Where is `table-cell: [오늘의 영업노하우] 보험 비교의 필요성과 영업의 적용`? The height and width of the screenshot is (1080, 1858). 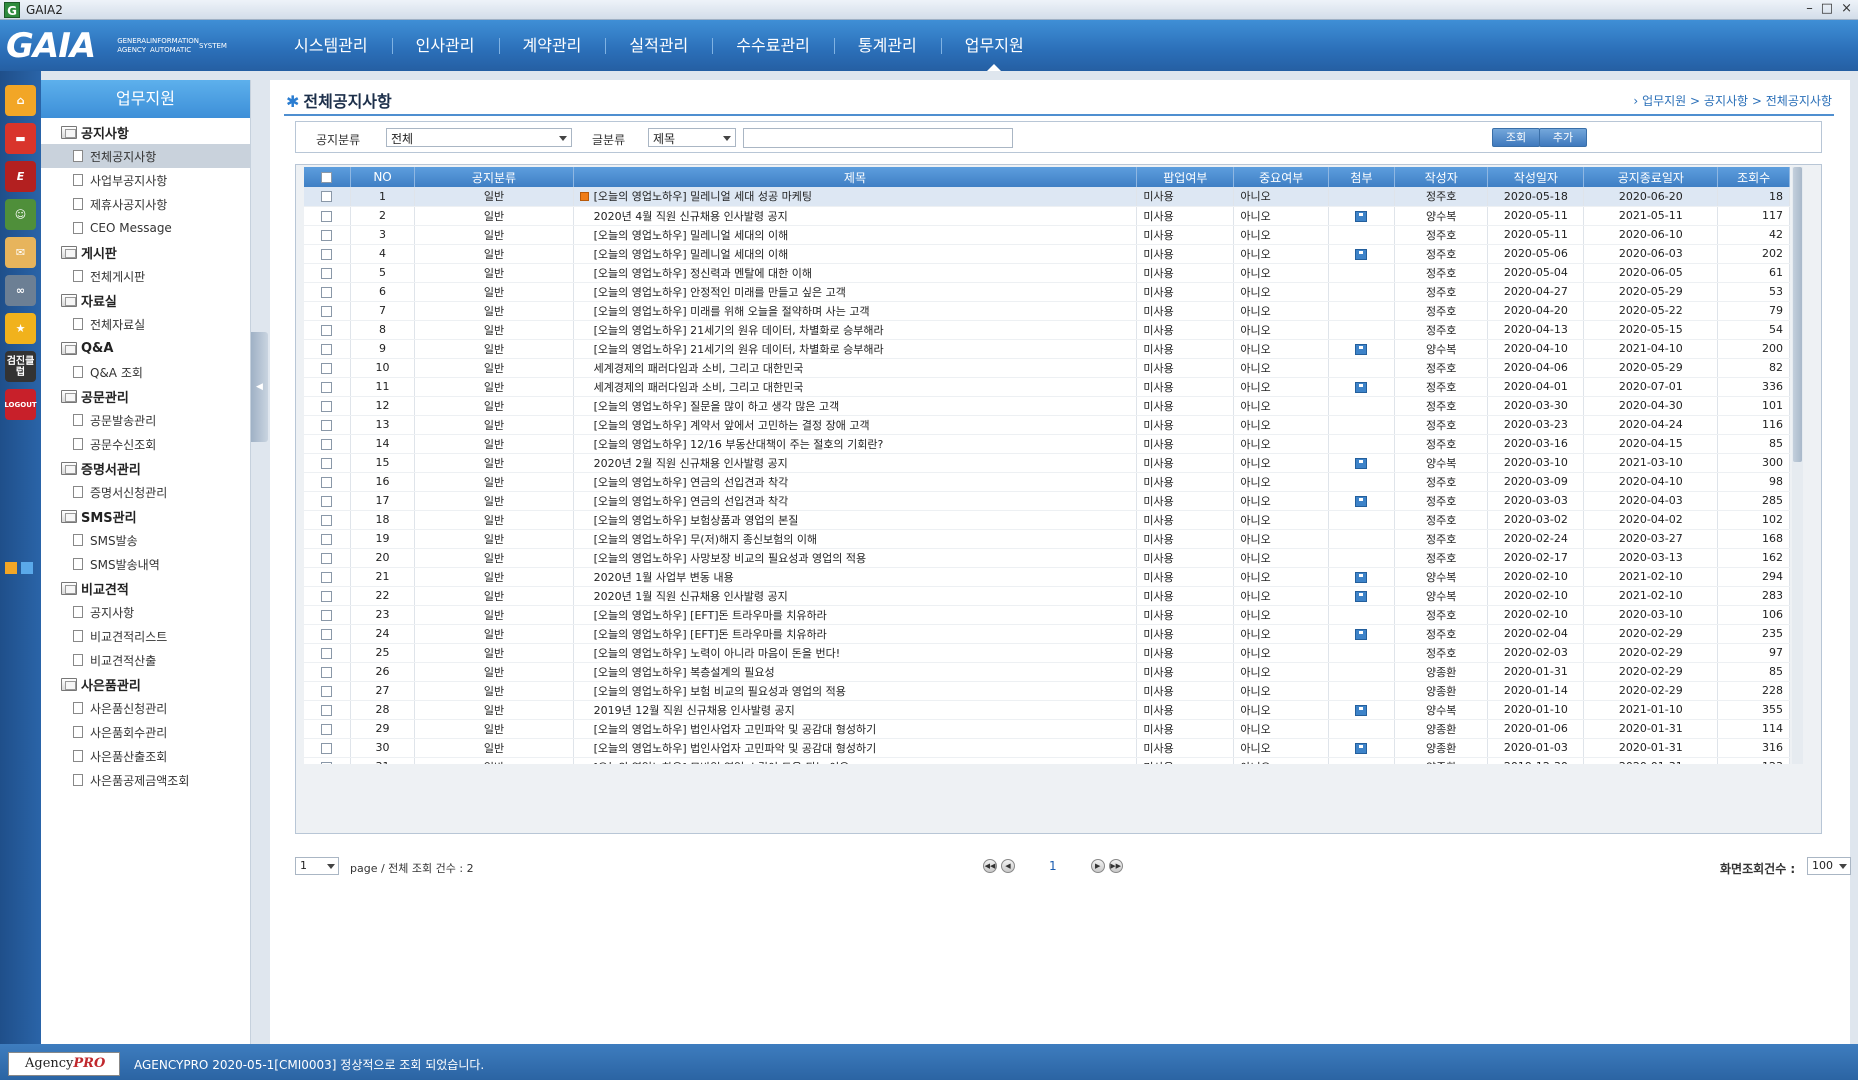
table-cell: [오늘의 영업노하우] 보험 비교의 필요성과 영업의 적용 is located at coordinates (855, 691).